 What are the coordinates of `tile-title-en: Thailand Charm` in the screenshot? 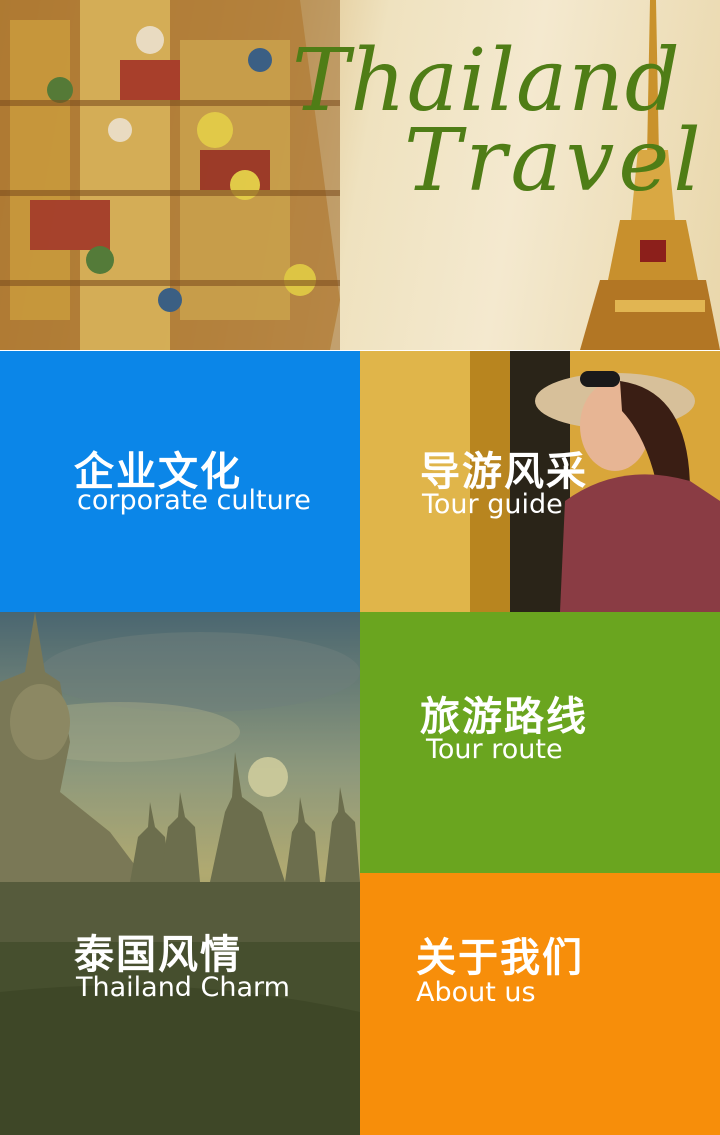 It's located at (183, 987).